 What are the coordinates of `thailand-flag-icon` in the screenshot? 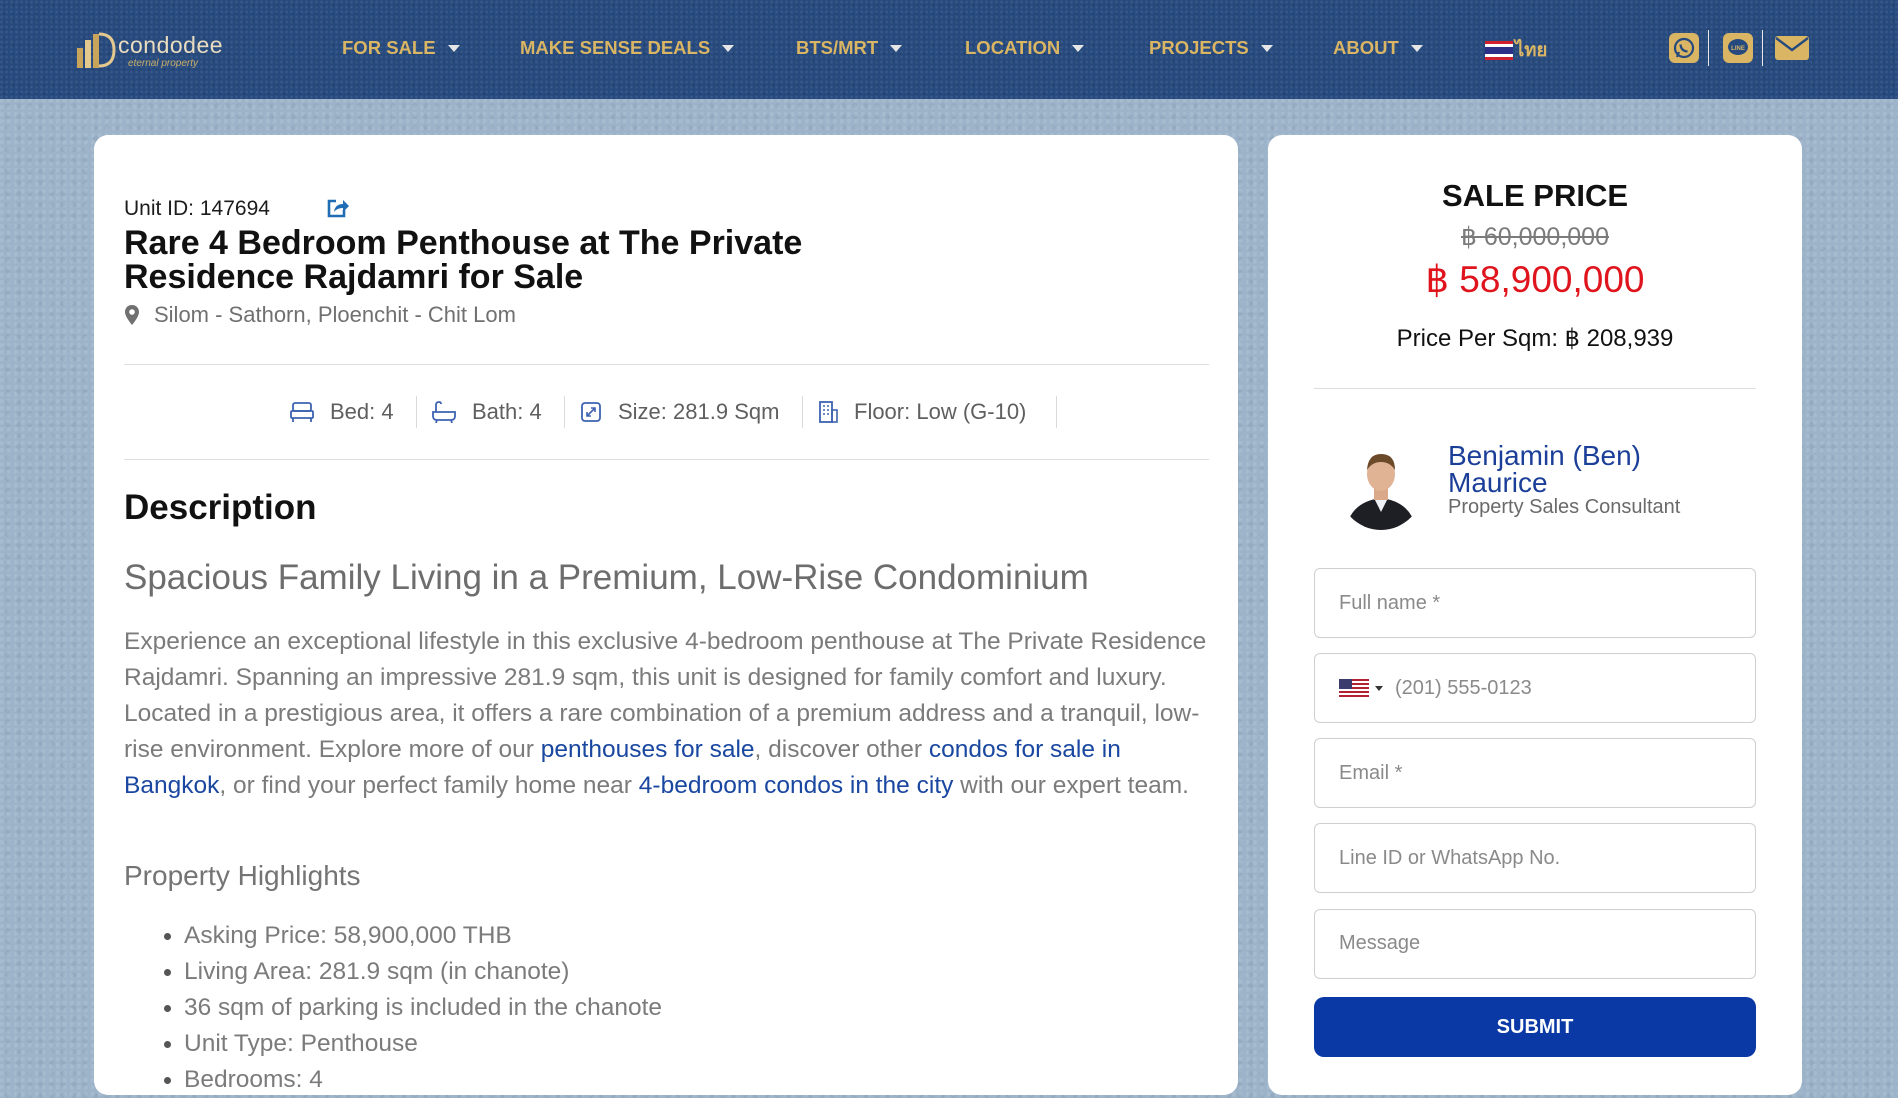 It's located at (1499, 50).